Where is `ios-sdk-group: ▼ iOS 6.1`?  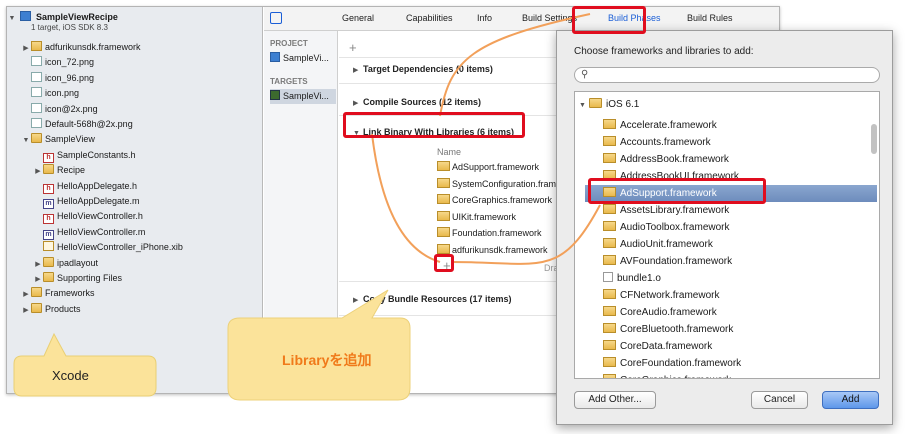
ios-sdk-group: ▼ iOS 6.1 is located at coordinates (725, 104).